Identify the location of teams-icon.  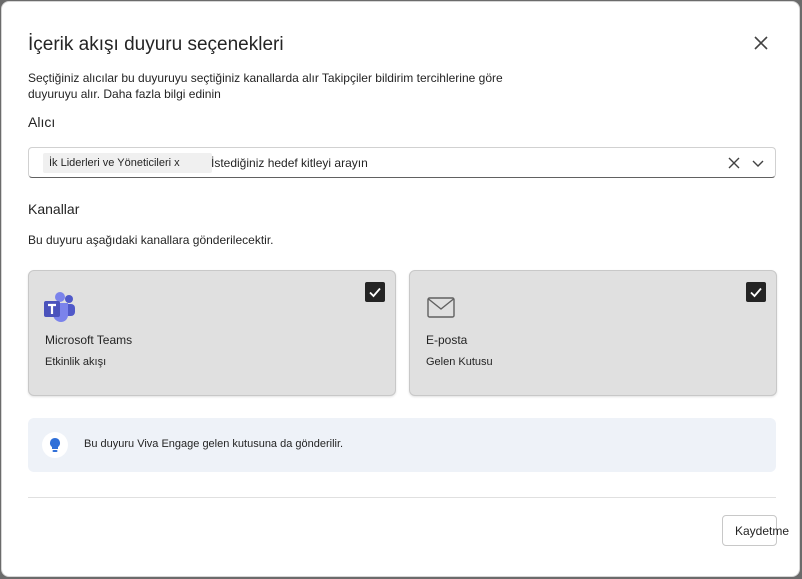
(59, 307).